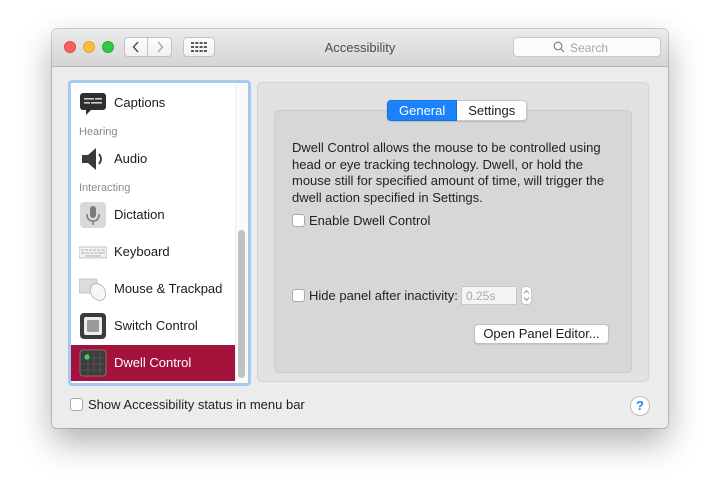 Image resolution: width=720 pixels, height=502 pixels. What do you see at coordinates (76, 404) in the screenshot?
I see `show-status-checkbox` at bounding box center [76, 404].